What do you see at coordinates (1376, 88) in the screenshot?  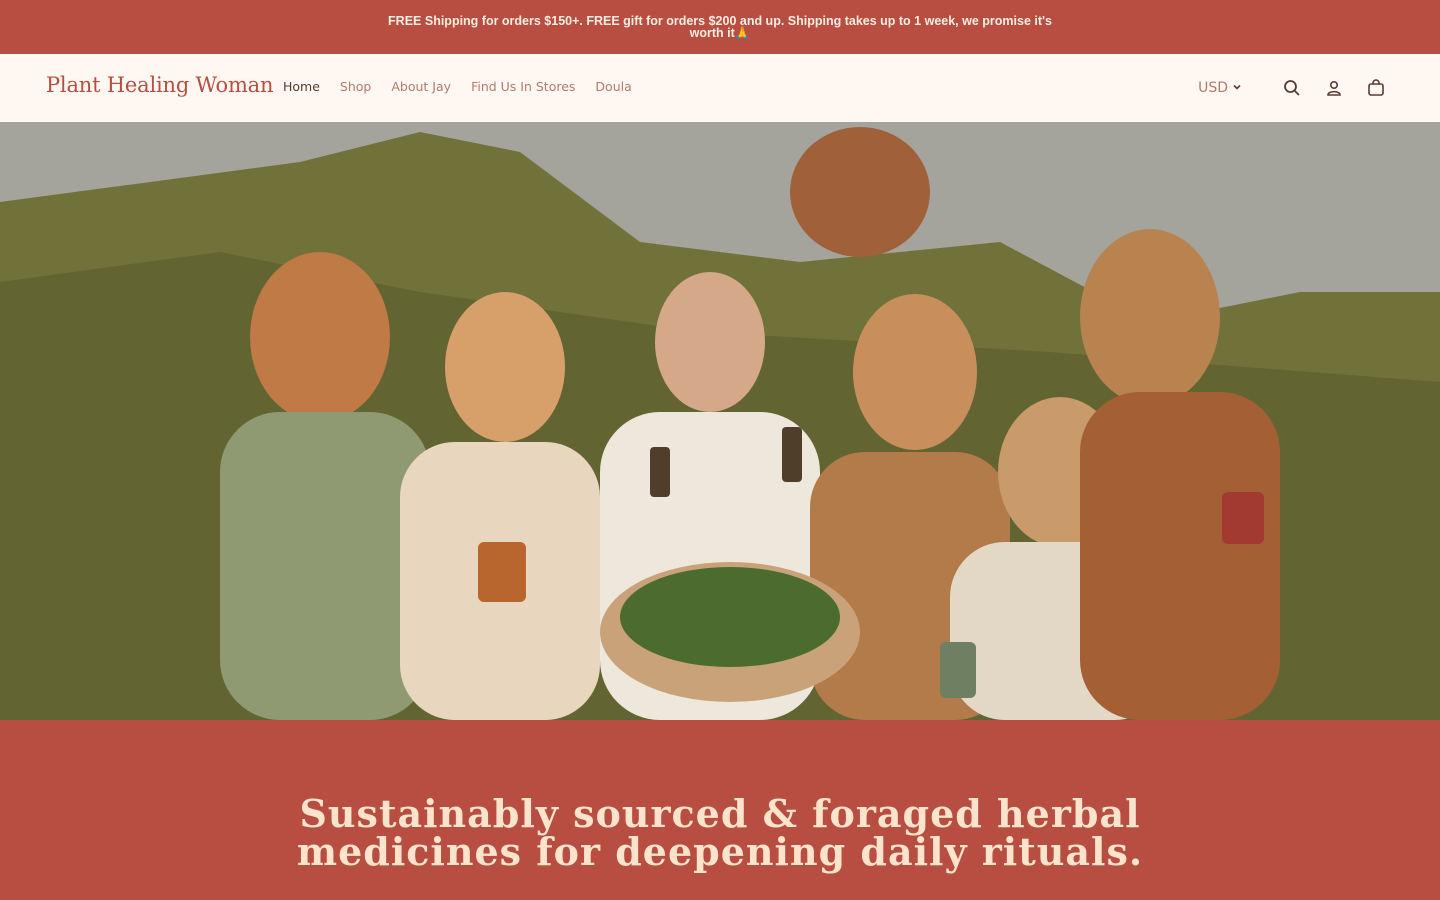 I see `cart-icon` at bounding box center [1376, 88].